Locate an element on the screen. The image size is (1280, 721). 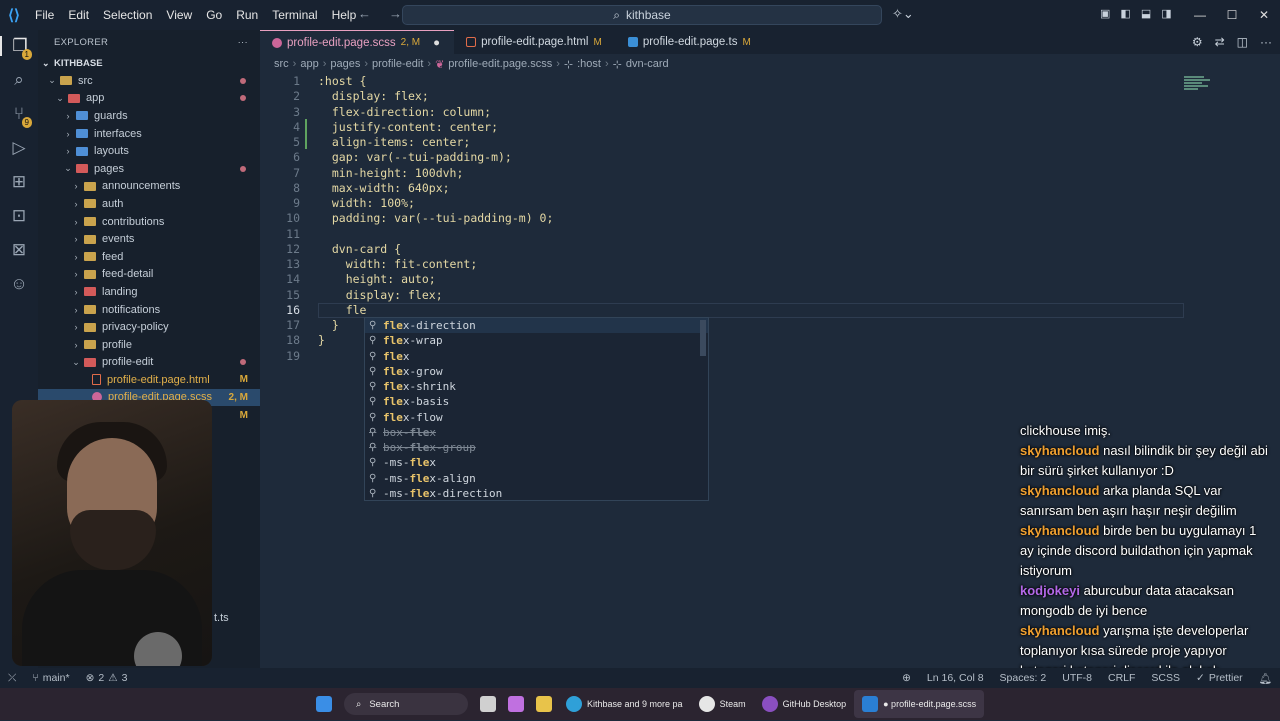
breadcrumb-item: dvn-card is located at coordinates (647, 64).